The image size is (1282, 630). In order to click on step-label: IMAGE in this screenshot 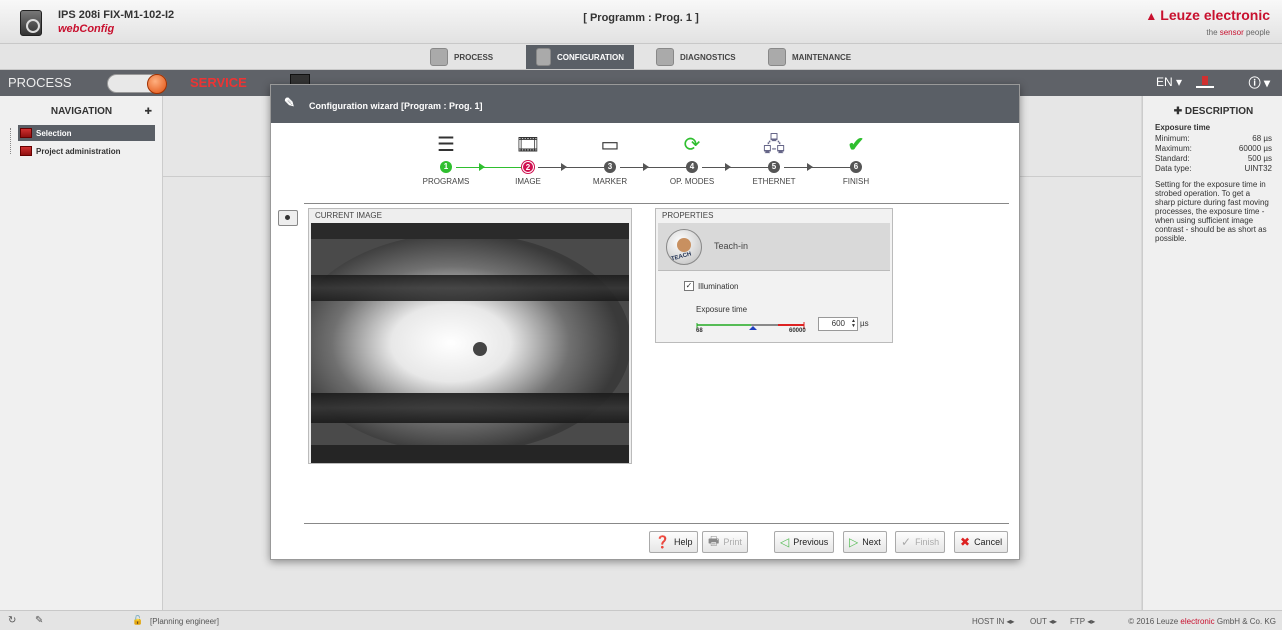, I will do `click(528, 181)`.